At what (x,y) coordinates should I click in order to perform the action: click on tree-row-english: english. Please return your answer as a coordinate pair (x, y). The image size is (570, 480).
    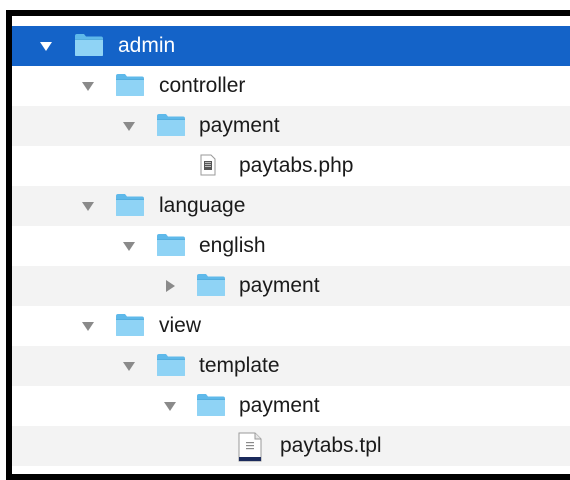
    Looking at the image, I should click on (291, 246).